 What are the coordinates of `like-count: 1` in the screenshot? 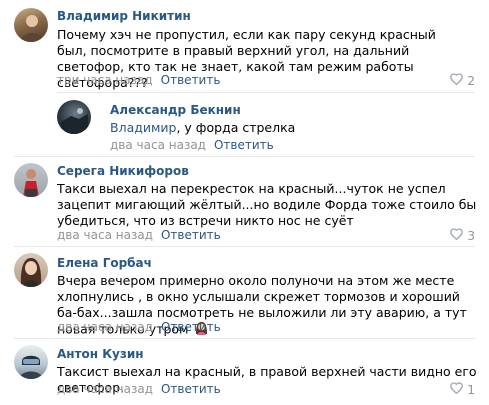 It's located at (471, 389).